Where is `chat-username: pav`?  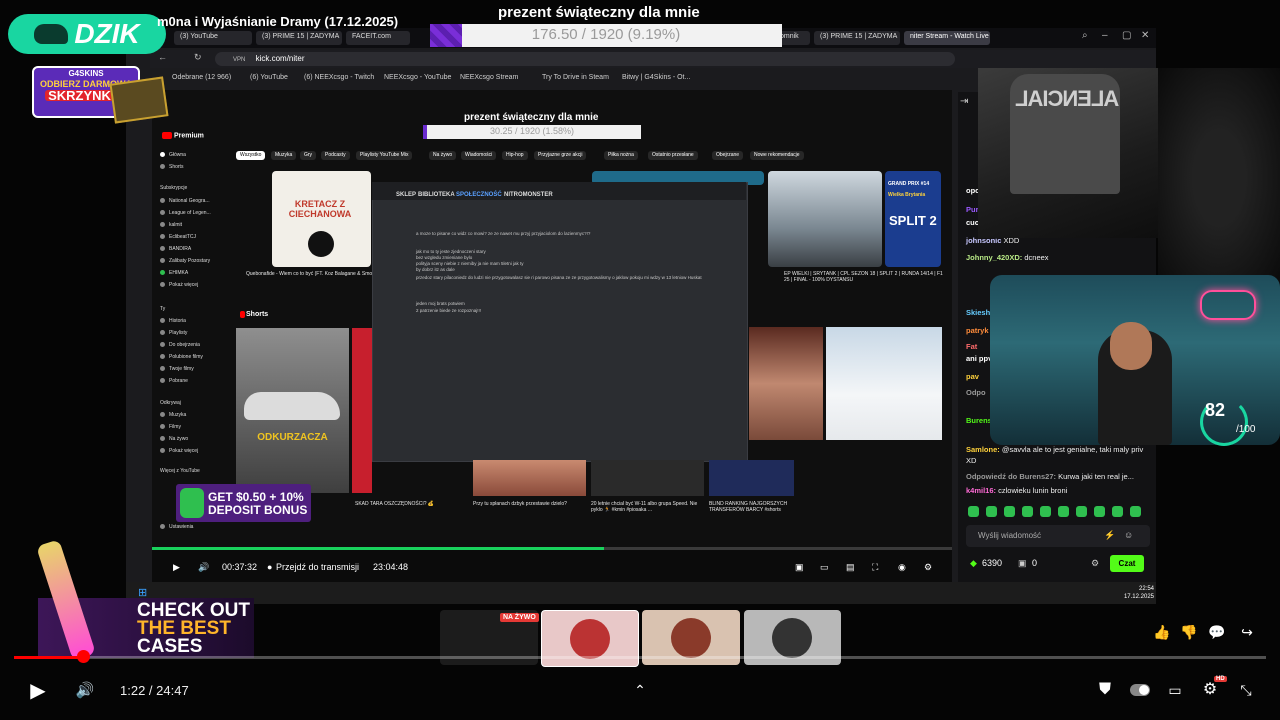 chat-username: pav is located at coordinates (972, 376).